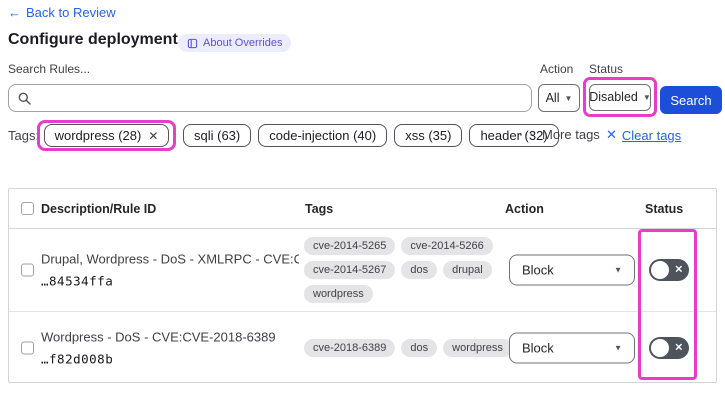  What do you see at coordinates (93, 39) in the screenshot?
I see `page-title: Configure deployment` at bounding box center [93, 39].